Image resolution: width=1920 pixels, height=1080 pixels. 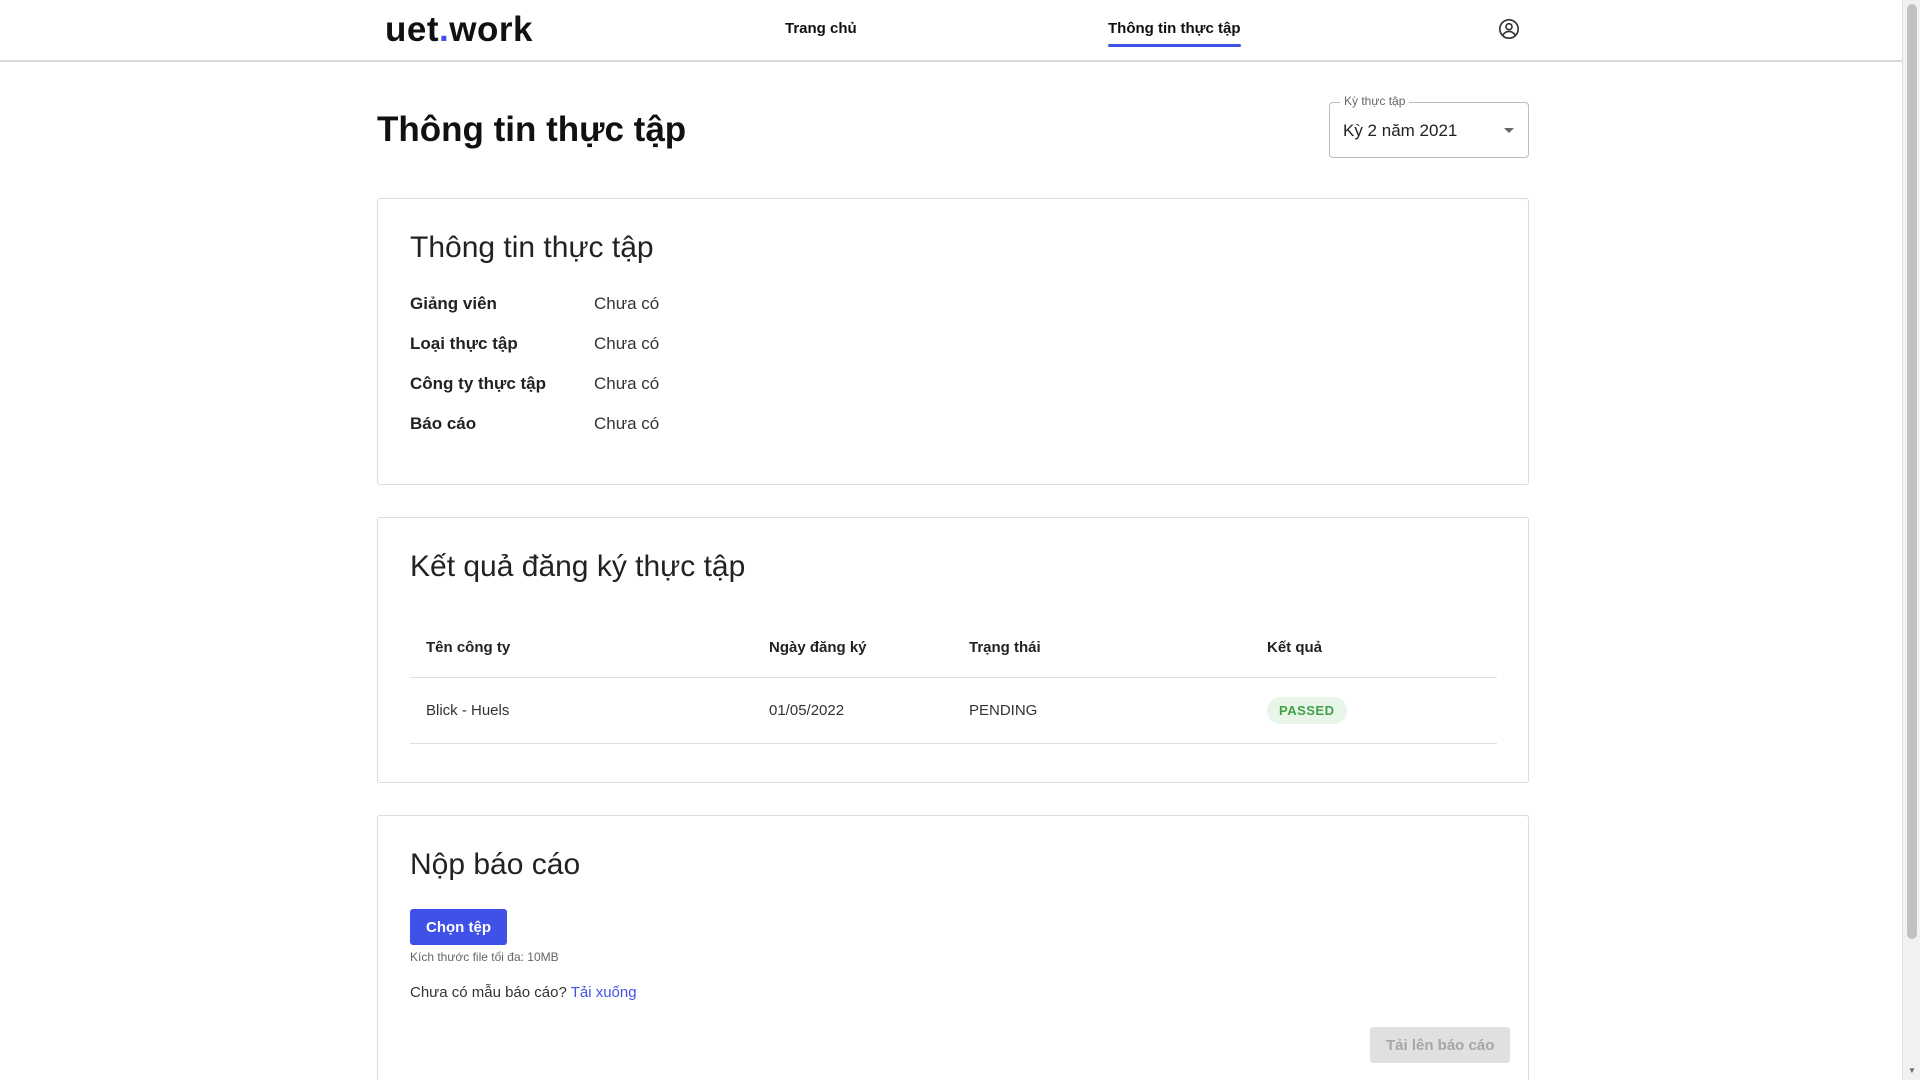 I want to click on download-template-link: Tải xuống, so click(x=604, y=992).